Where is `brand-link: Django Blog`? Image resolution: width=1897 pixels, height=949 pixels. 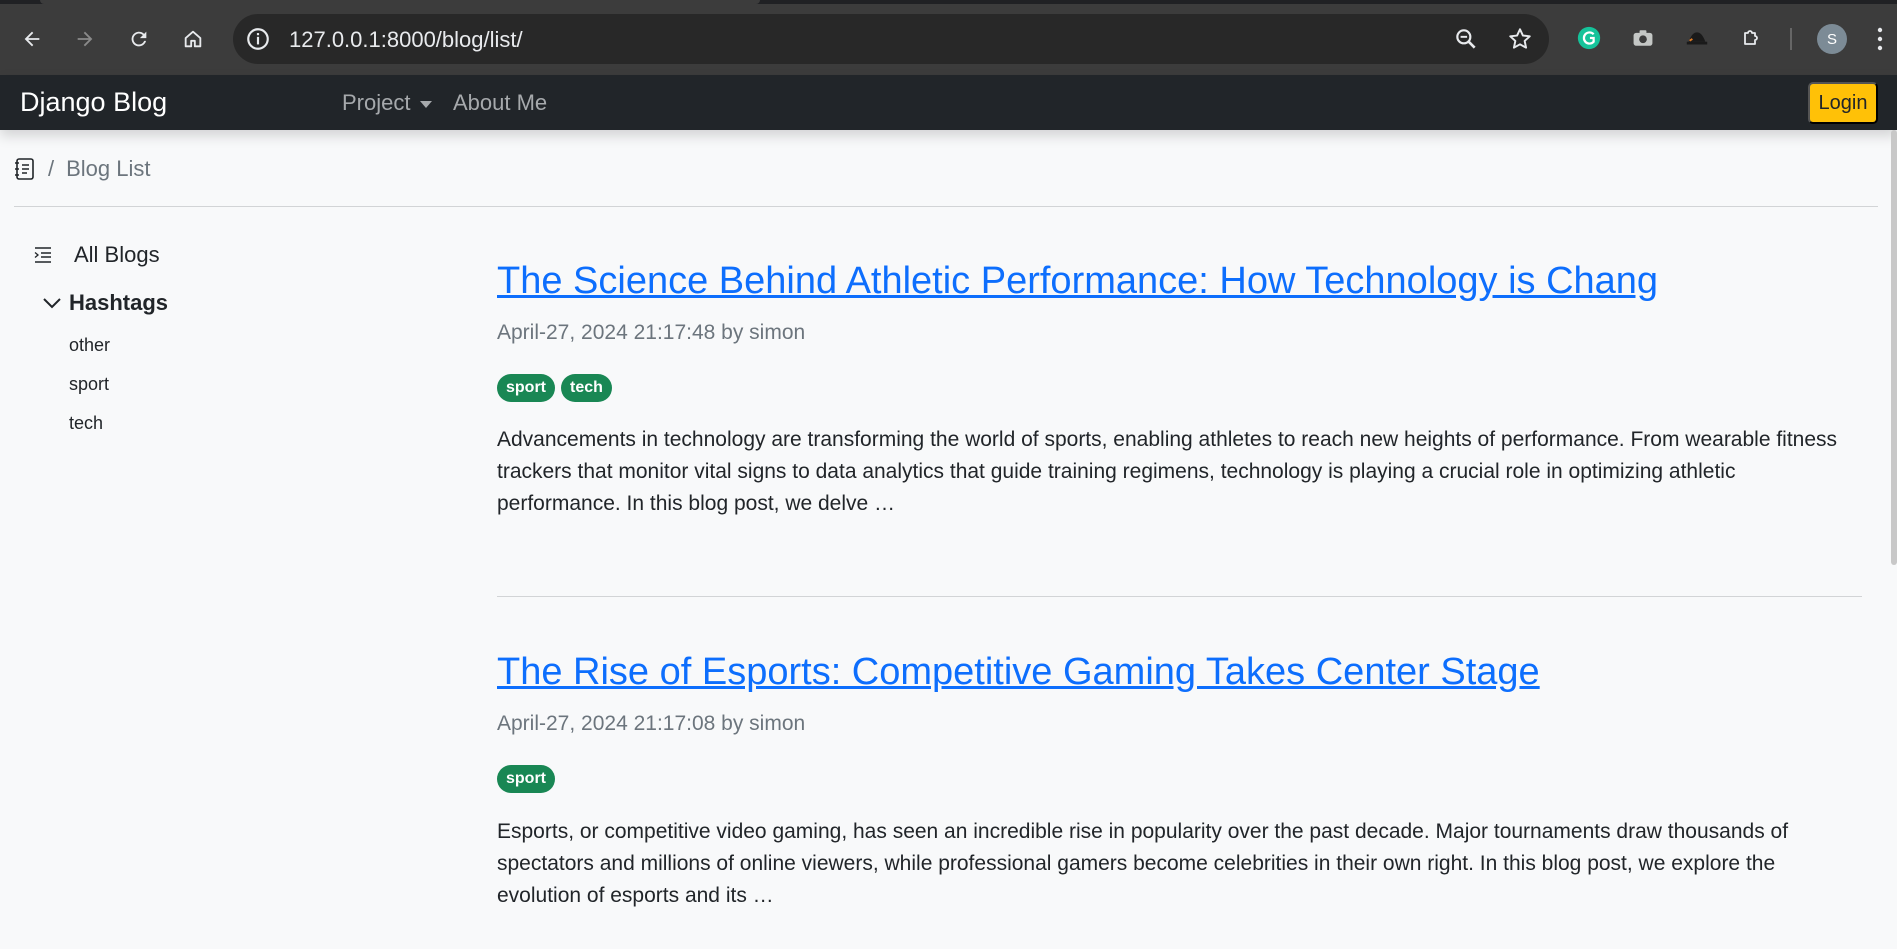
brand-link: Django Blog is located at coordinates (93, 102).